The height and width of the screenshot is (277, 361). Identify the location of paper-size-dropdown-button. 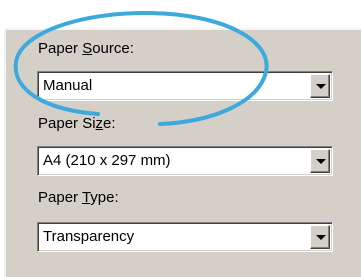
(320, 161).